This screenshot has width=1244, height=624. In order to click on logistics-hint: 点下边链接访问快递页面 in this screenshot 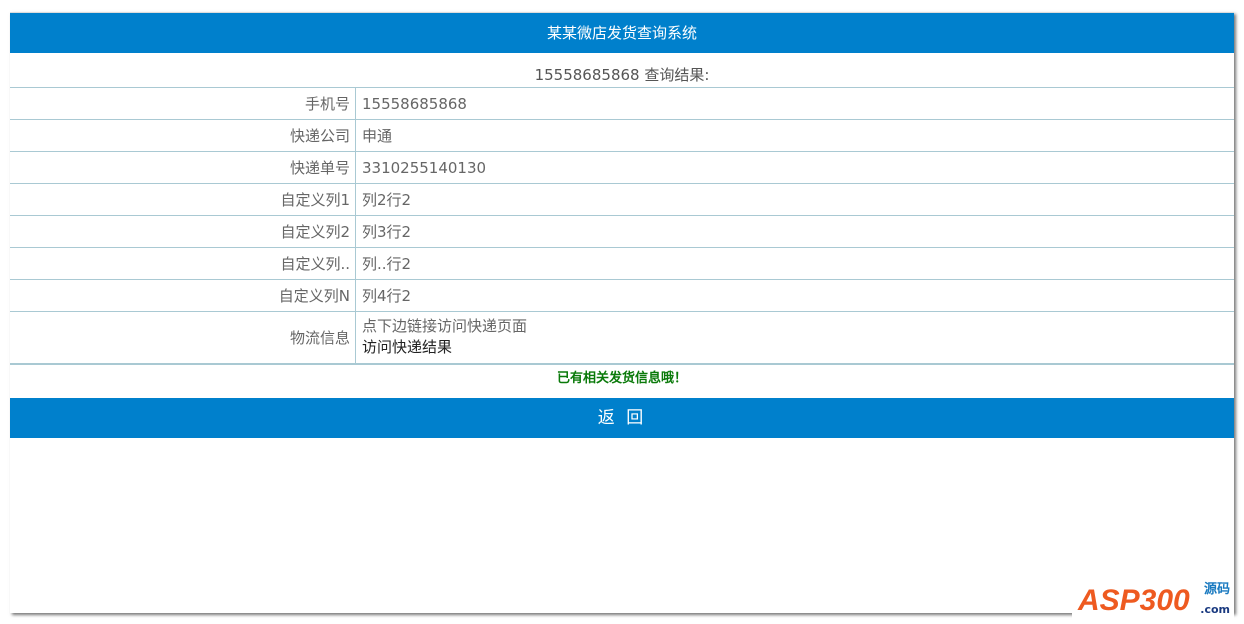, I will do `click(445, 326)`.